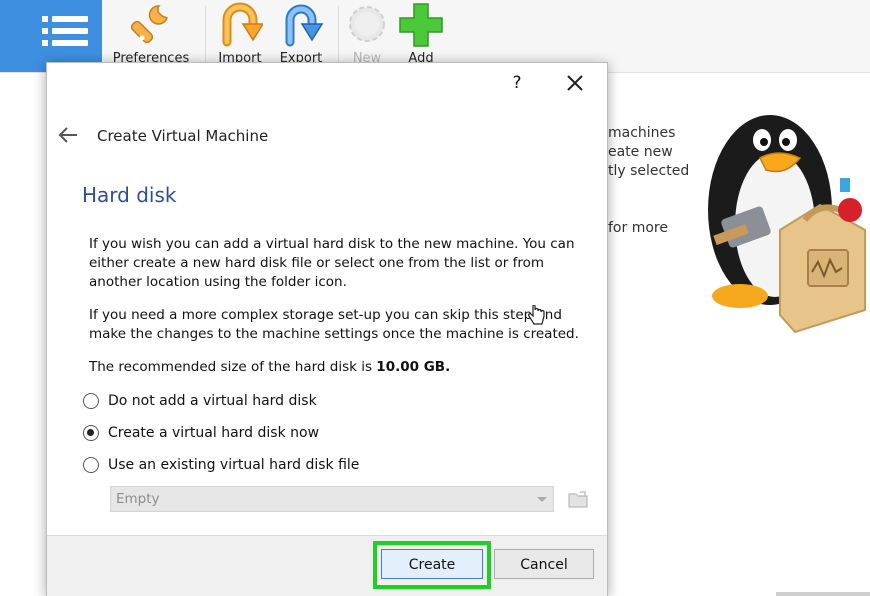  What do you see at coordinates (578, 499) in the screenshot?
I see `folder-icon` at bounding box center [578, 499].